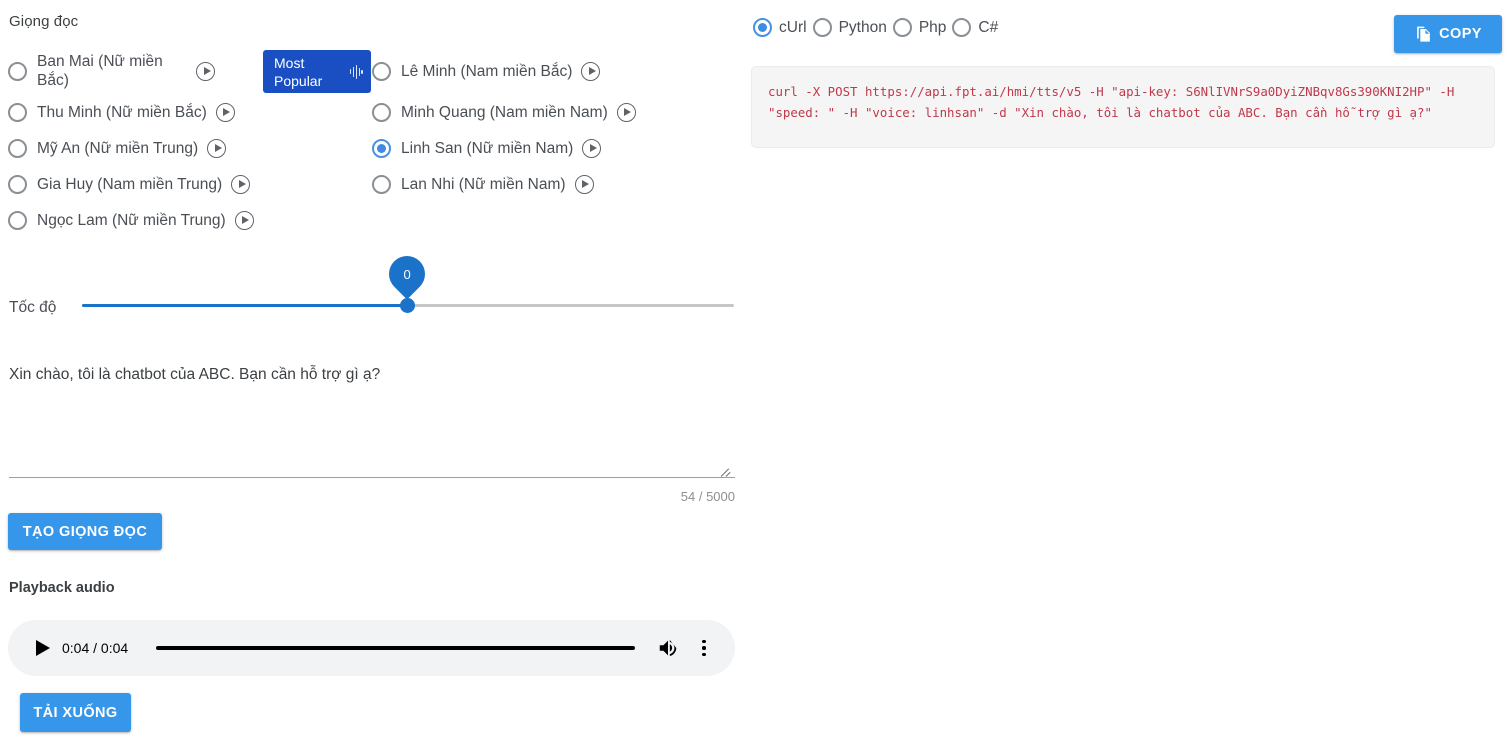 The image size is (1507, 748). I want to click on play-circle-icon-minh-quang, so click(626, 112).